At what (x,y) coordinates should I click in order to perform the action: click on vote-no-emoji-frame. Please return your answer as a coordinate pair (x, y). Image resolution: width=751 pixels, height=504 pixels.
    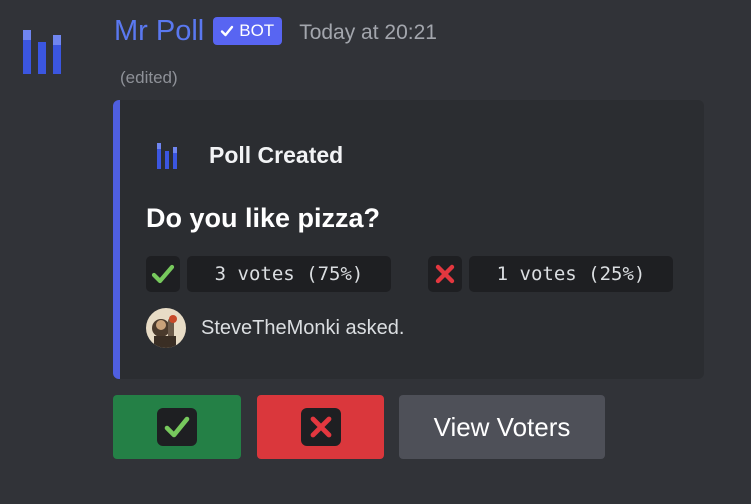
    Looking at the image, I should click on (320, 427).